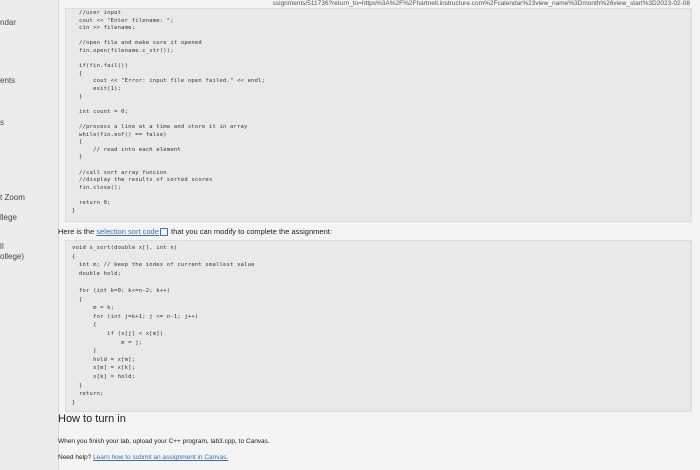 Image resolution: width=700 pixels, height=470 pixels. I want to click on code-line: x[k] = hold;, so click(104, 377).